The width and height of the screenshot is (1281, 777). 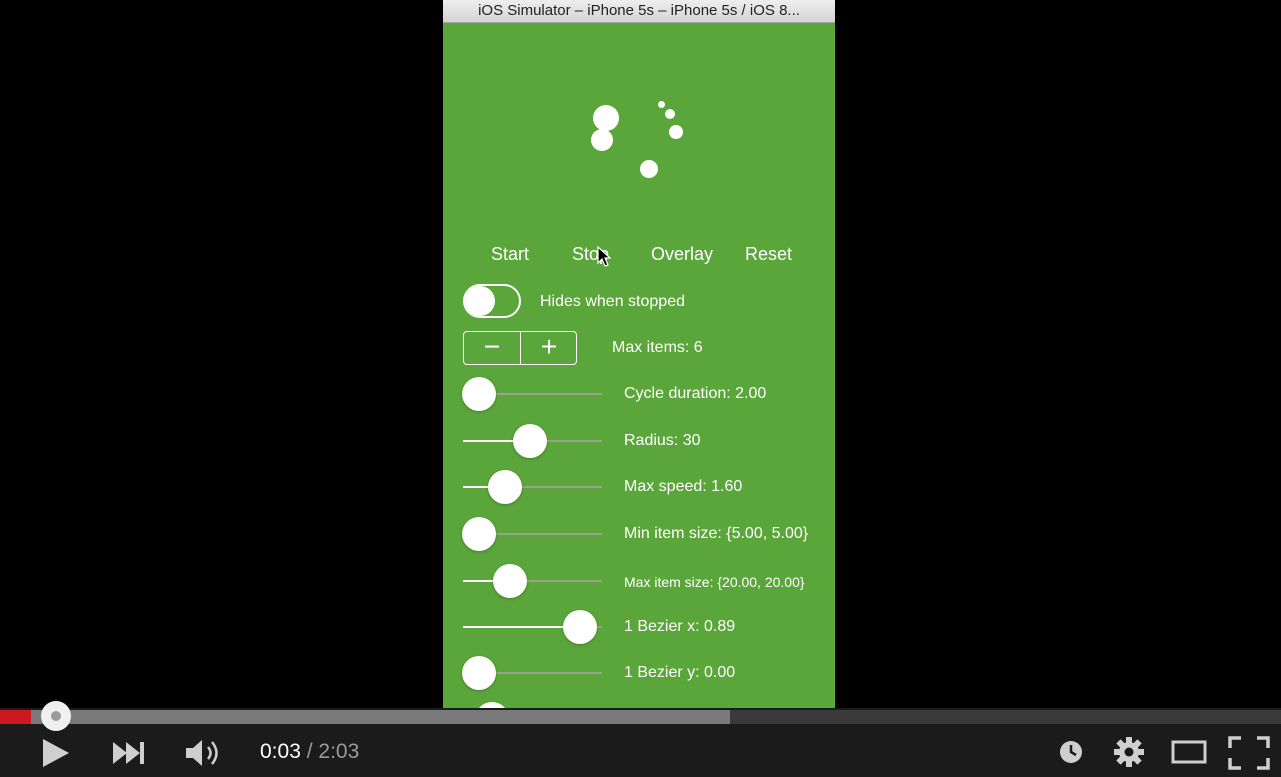 What do you see at coordinates (682, 254) in the screenshot?
I see `overlay-button: Overlay` at bounding box center [682, 254].